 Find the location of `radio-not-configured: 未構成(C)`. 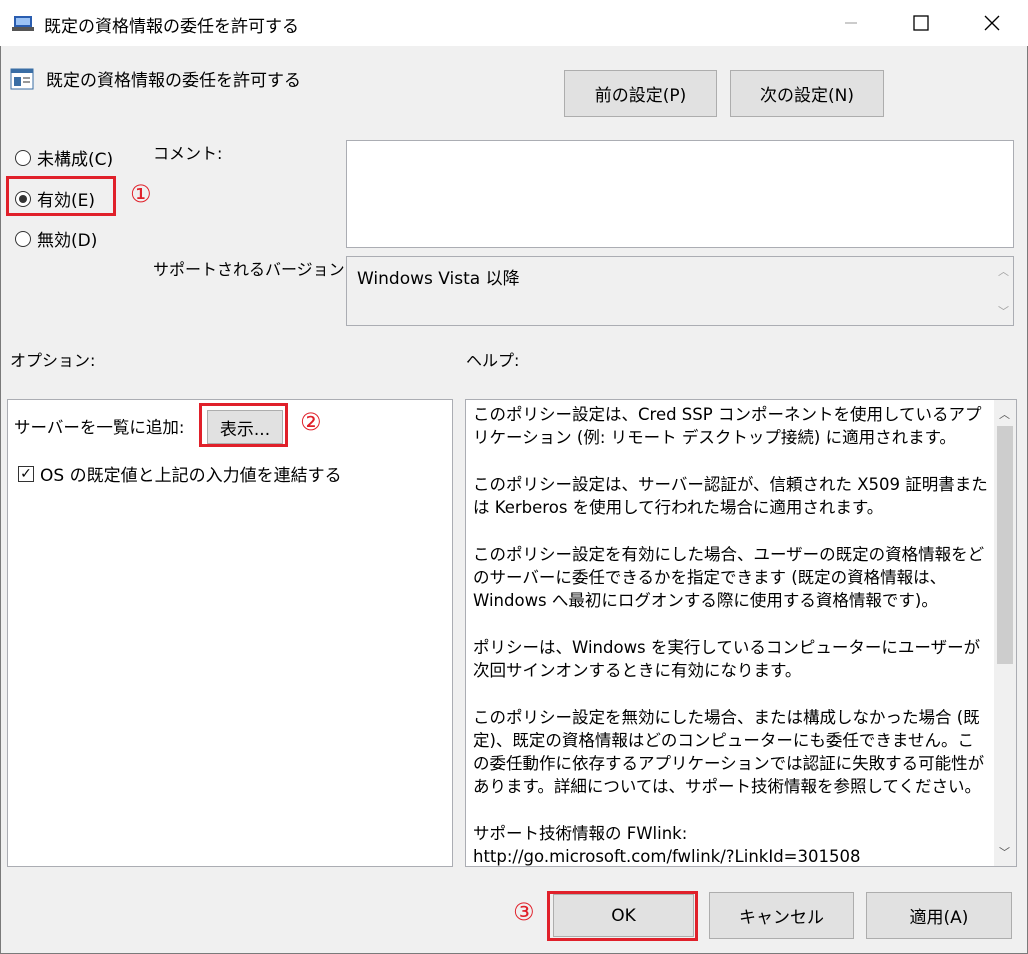

radio-not-configured: 未構成(C) is located at coordinates (64, 157).